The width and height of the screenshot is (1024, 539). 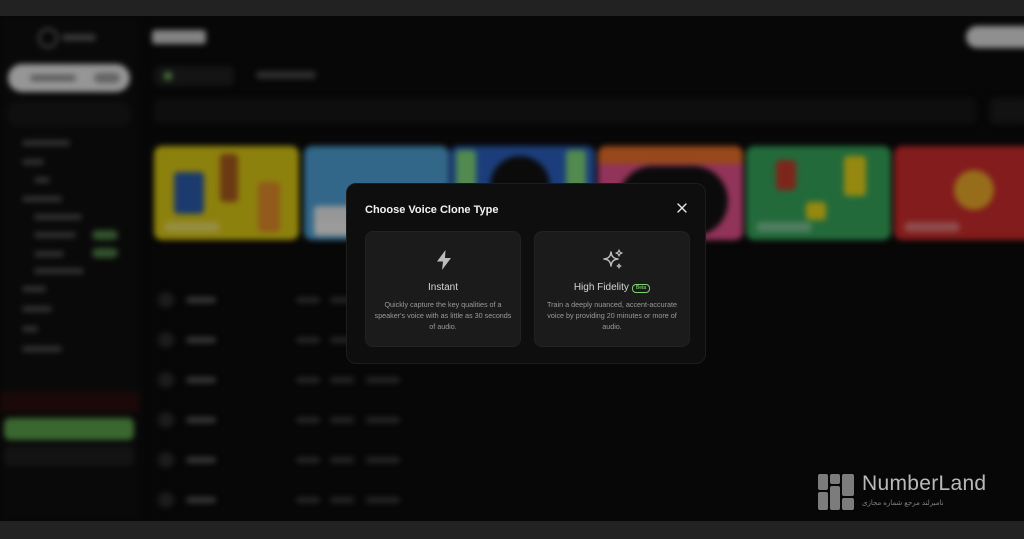 I want to click on watermark-name: NumberLand, so click(x=924, y=483).